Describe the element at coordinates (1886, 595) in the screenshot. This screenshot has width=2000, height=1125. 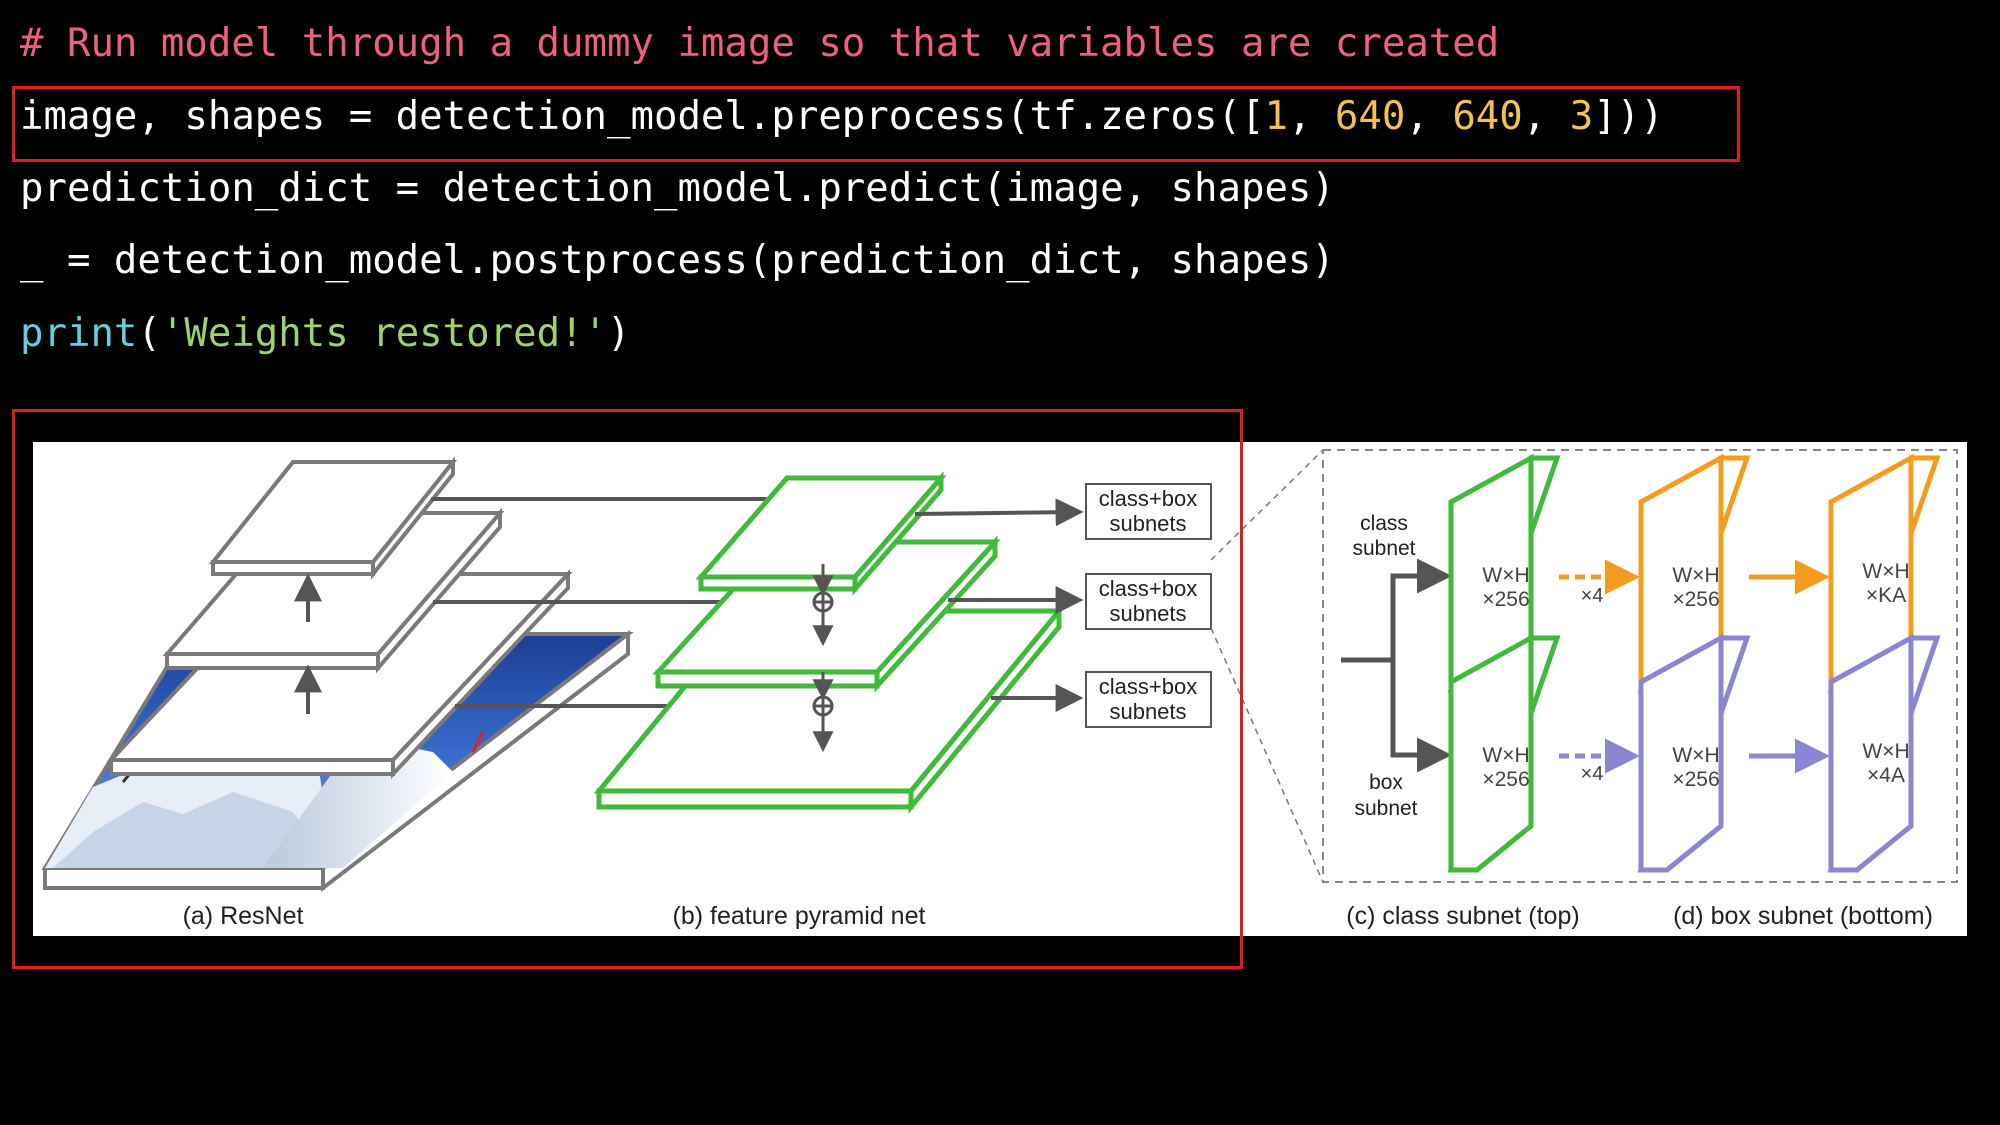
I see `feature-size-label: ×KA` at that location.